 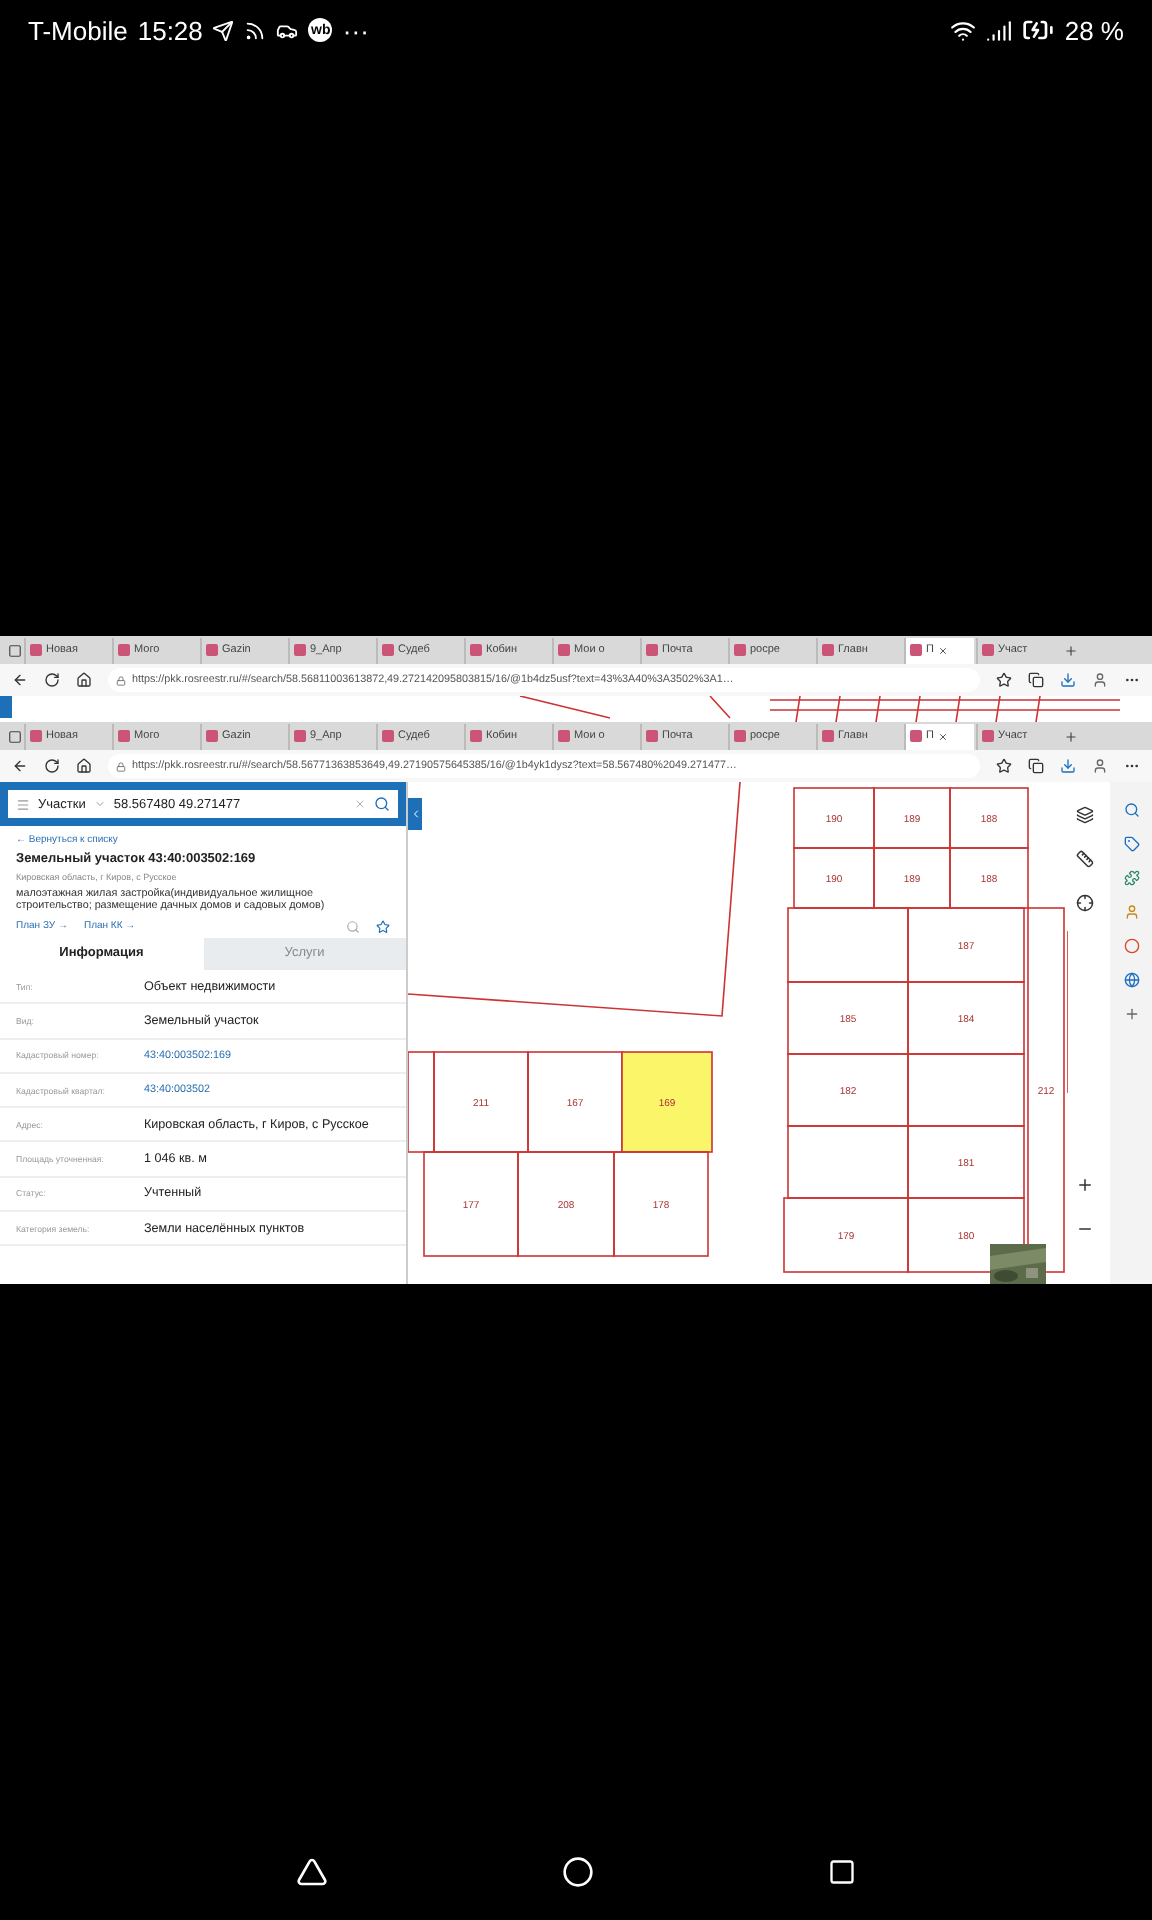 I want to click on chevron-icon, so click(x=415, y=814).